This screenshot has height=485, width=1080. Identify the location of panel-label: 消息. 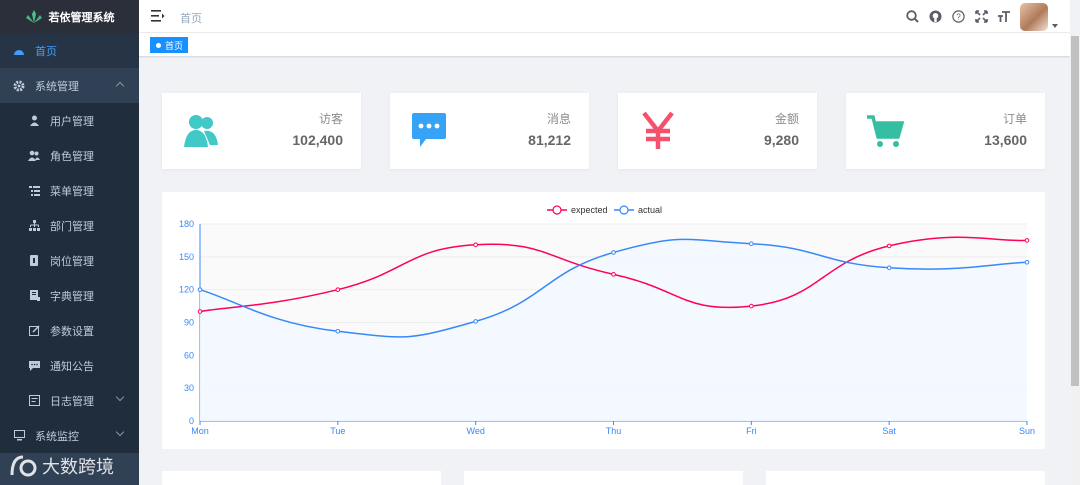
(558, 119).